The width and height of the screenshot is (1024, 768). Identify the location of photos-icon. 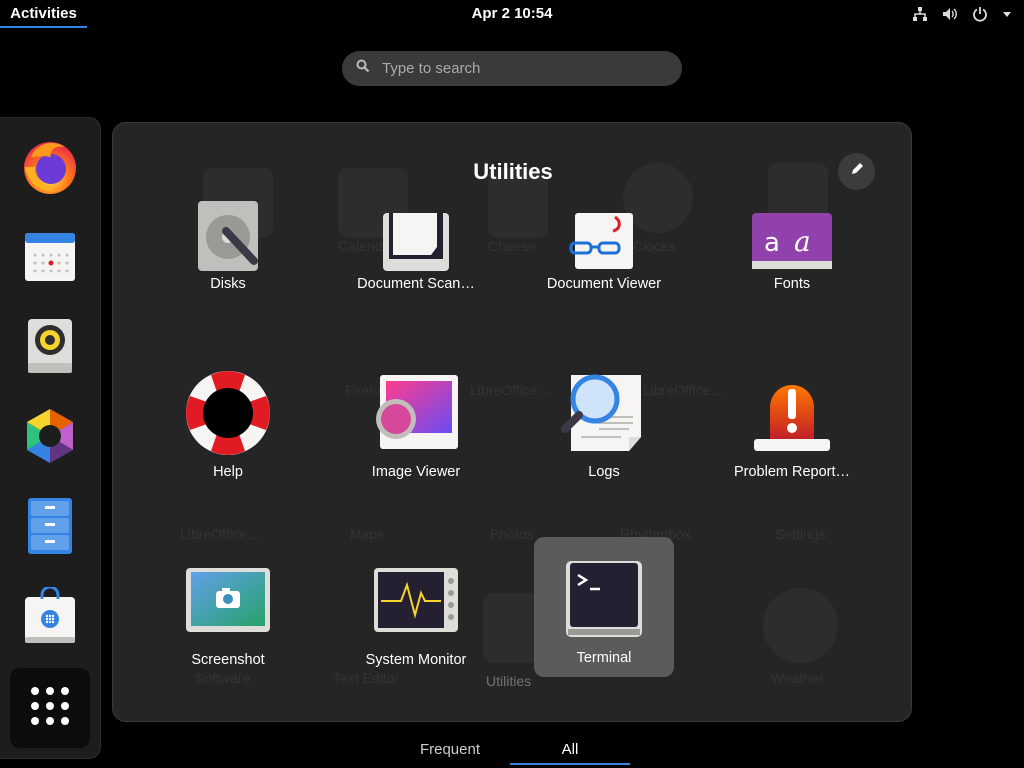
(50, 438).